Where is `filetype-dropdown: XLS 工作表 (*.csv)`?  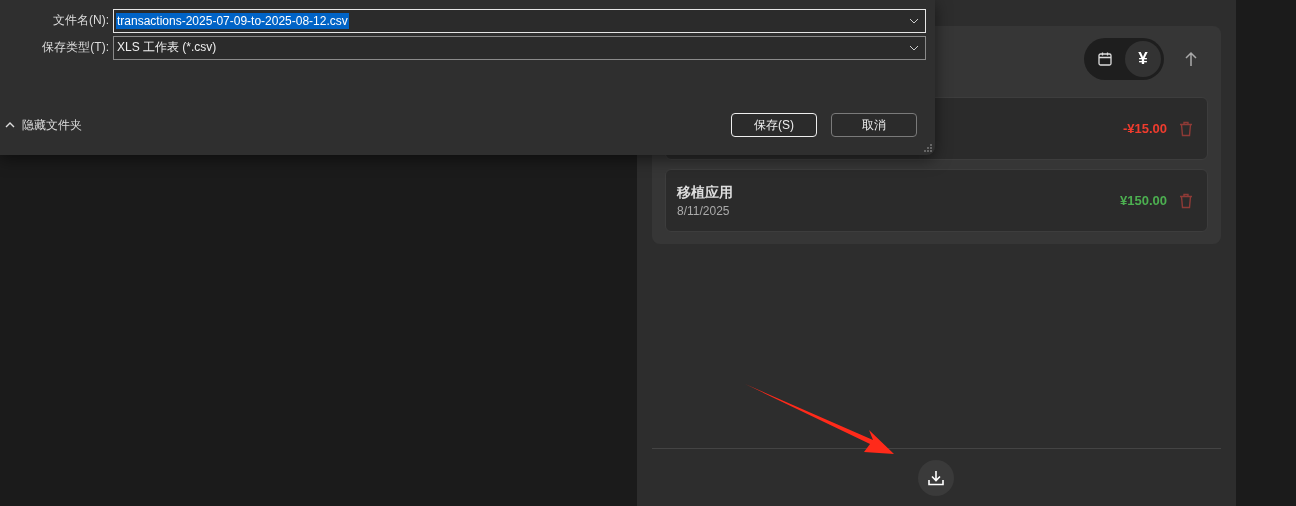 filetype-dropdown: XLS 工作表 (*.csv) is located at coordinates (519, 47).